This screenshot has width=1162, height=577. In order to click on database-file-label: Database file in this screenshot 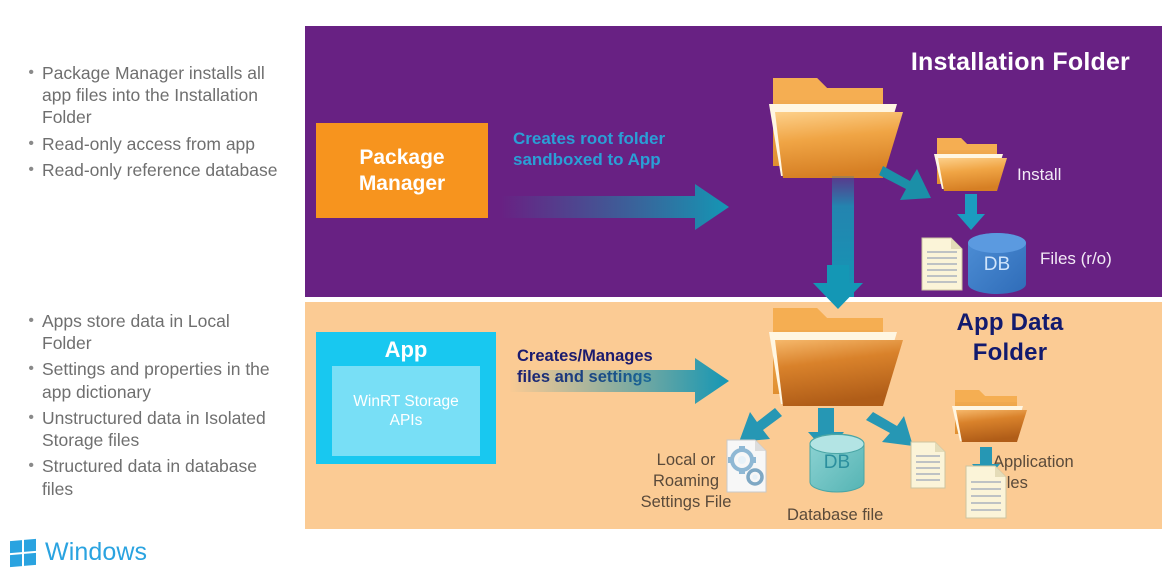, I will do `click(835, 515)`.